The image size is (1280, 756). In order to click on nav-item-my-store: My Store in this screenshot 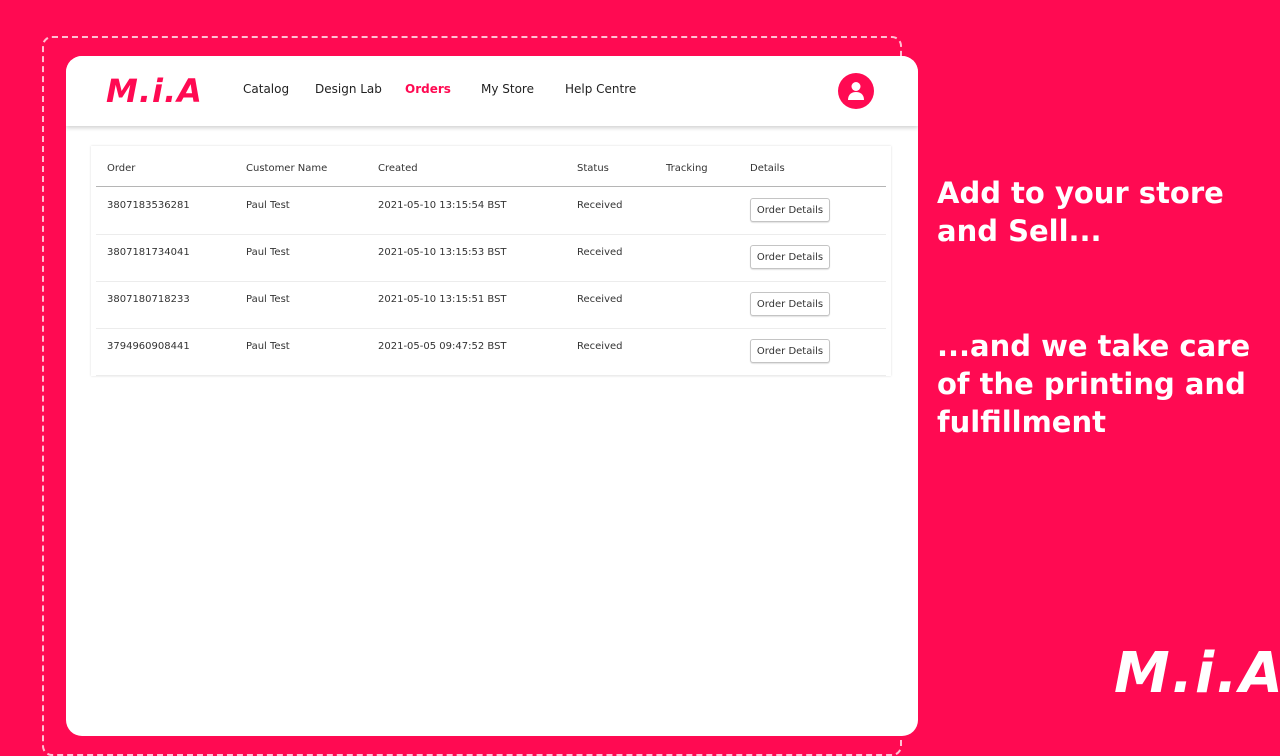, I will do `click(507, 89)`.